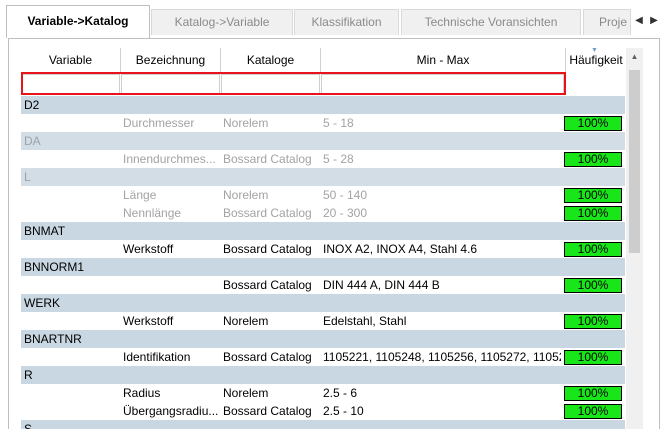 Image resolution: width=664 pixels, height=429 pixels. I want to click on group-header-row: ◢S, so click(323, 424).